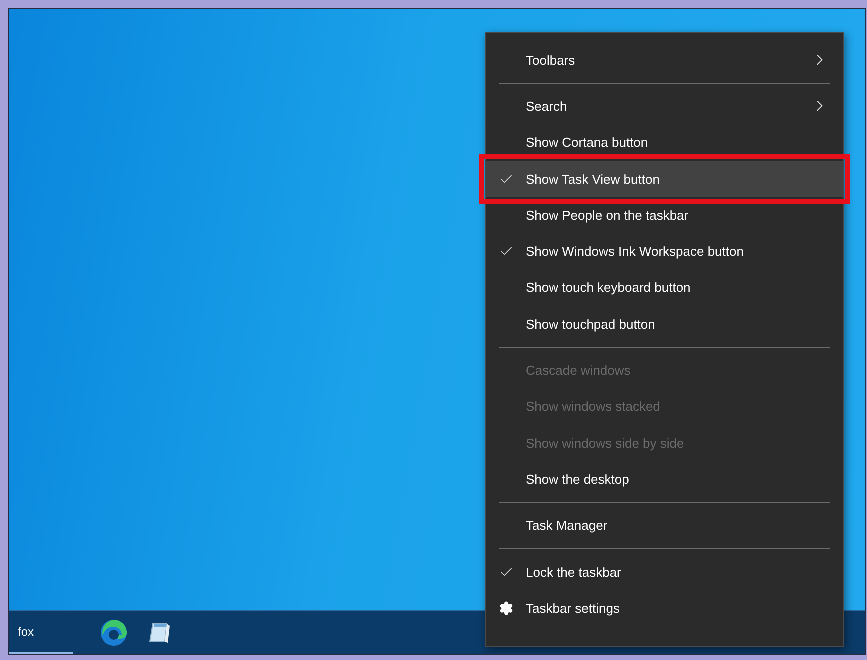  What do you see at coordinates (664, 608) in the screenshot?
I see `menu-item: Taskbar settings` at bounding box center [664, 608].